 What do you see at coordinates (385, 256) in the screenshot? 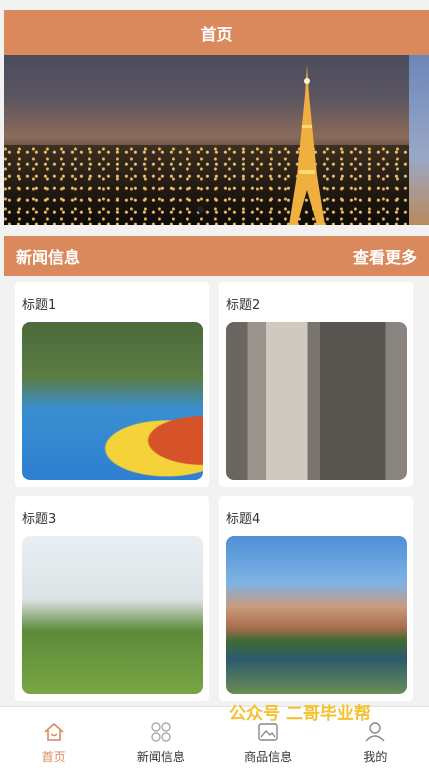
I see `view-more-link: 查看更多` at bounding box center [385, 256].